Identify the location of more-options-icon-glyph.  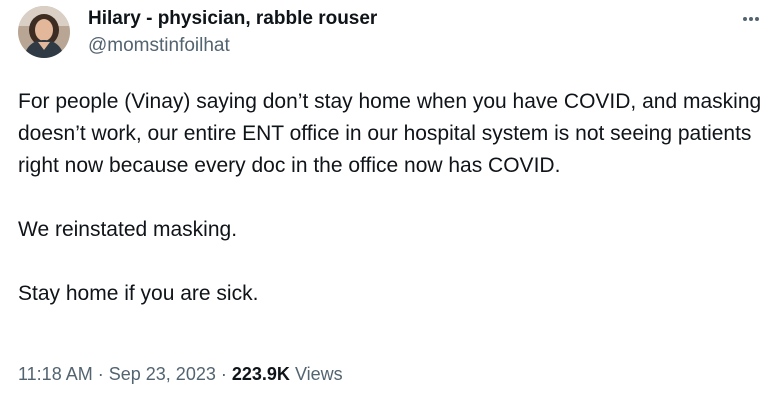
(751, 19).